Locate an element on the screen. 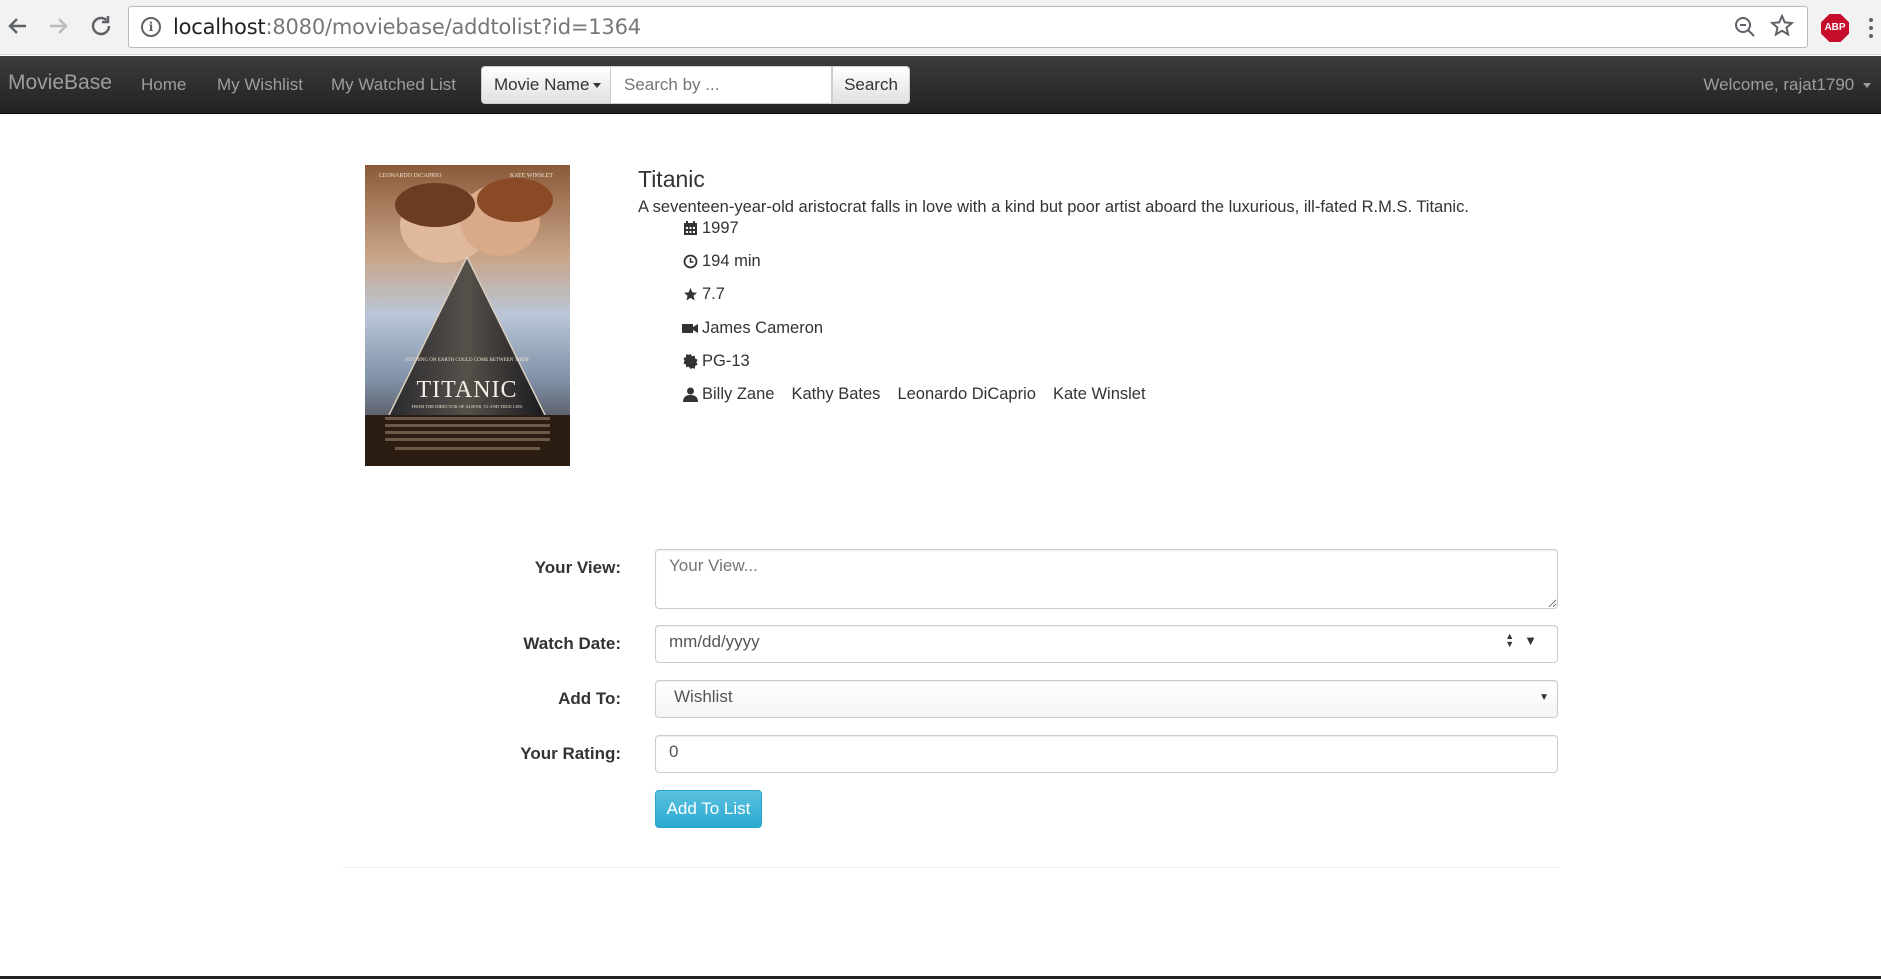 The width and height of the screenshot is (1881, 979). zoom-icon is located at coordinates (1745, 30).